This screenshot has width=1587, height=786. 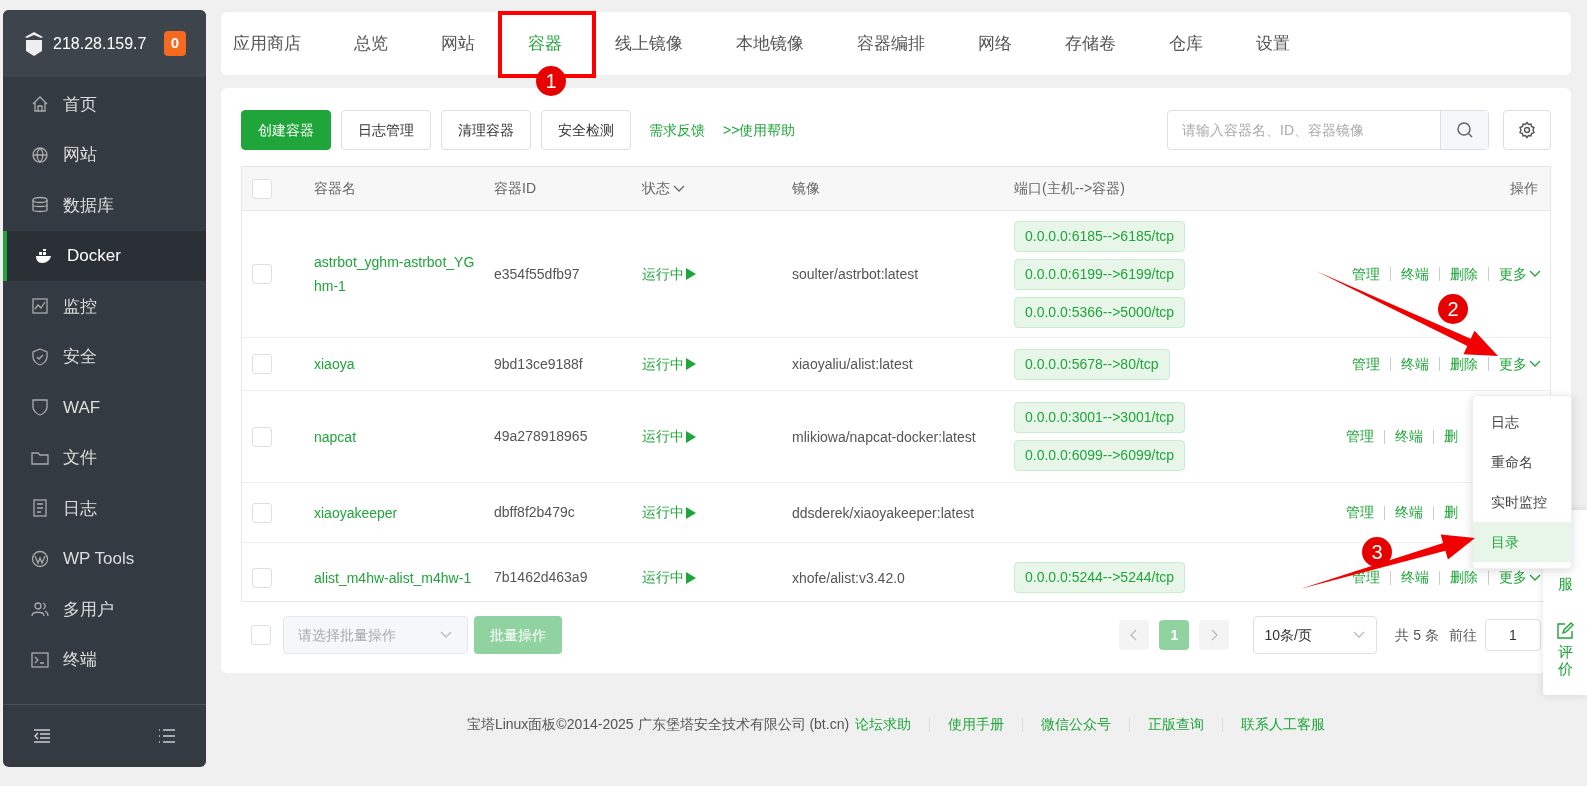 What do you see at coordinates (104, 508) in the screenshot?
I see `sidebar-item: 日志` at bounding box center [104, 508].